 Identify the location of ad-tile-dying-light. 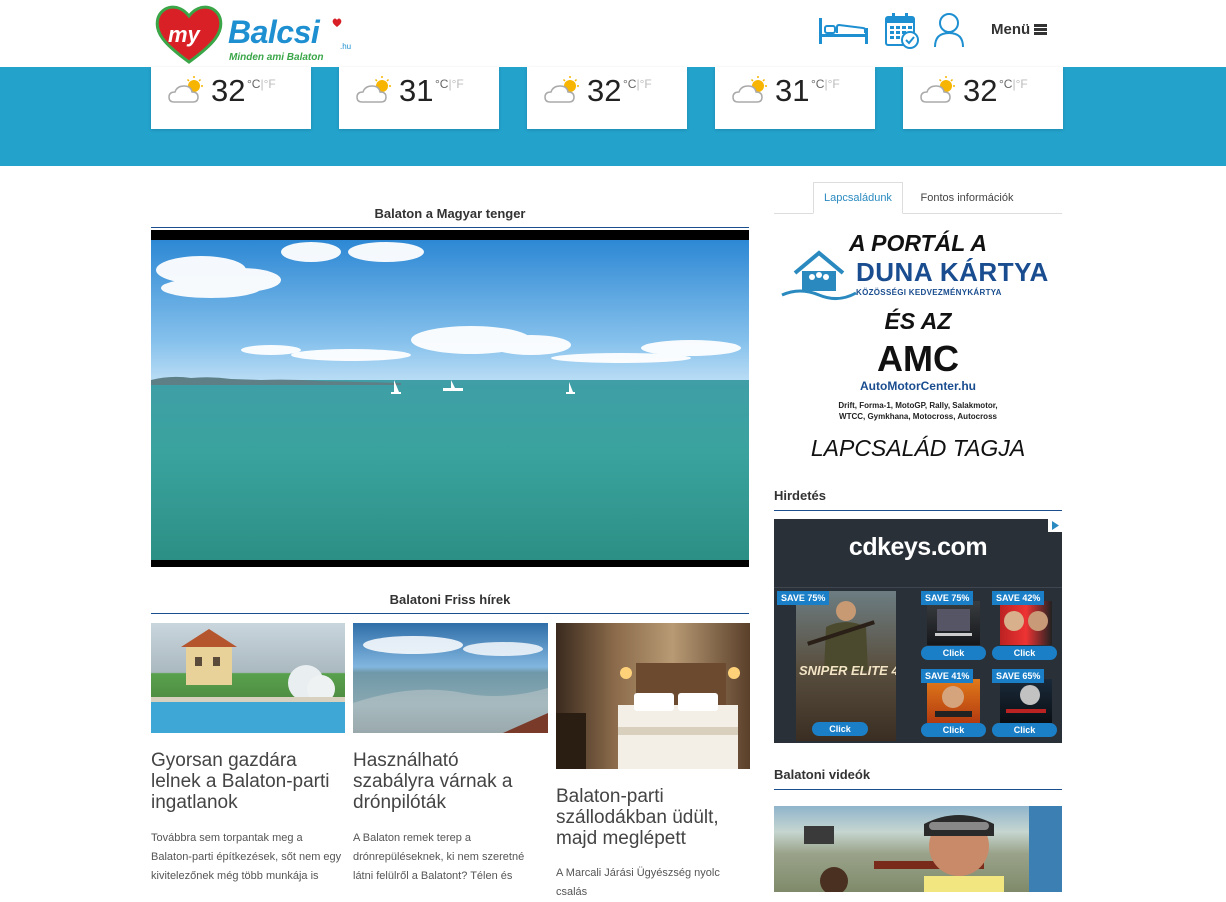
(953, 623).